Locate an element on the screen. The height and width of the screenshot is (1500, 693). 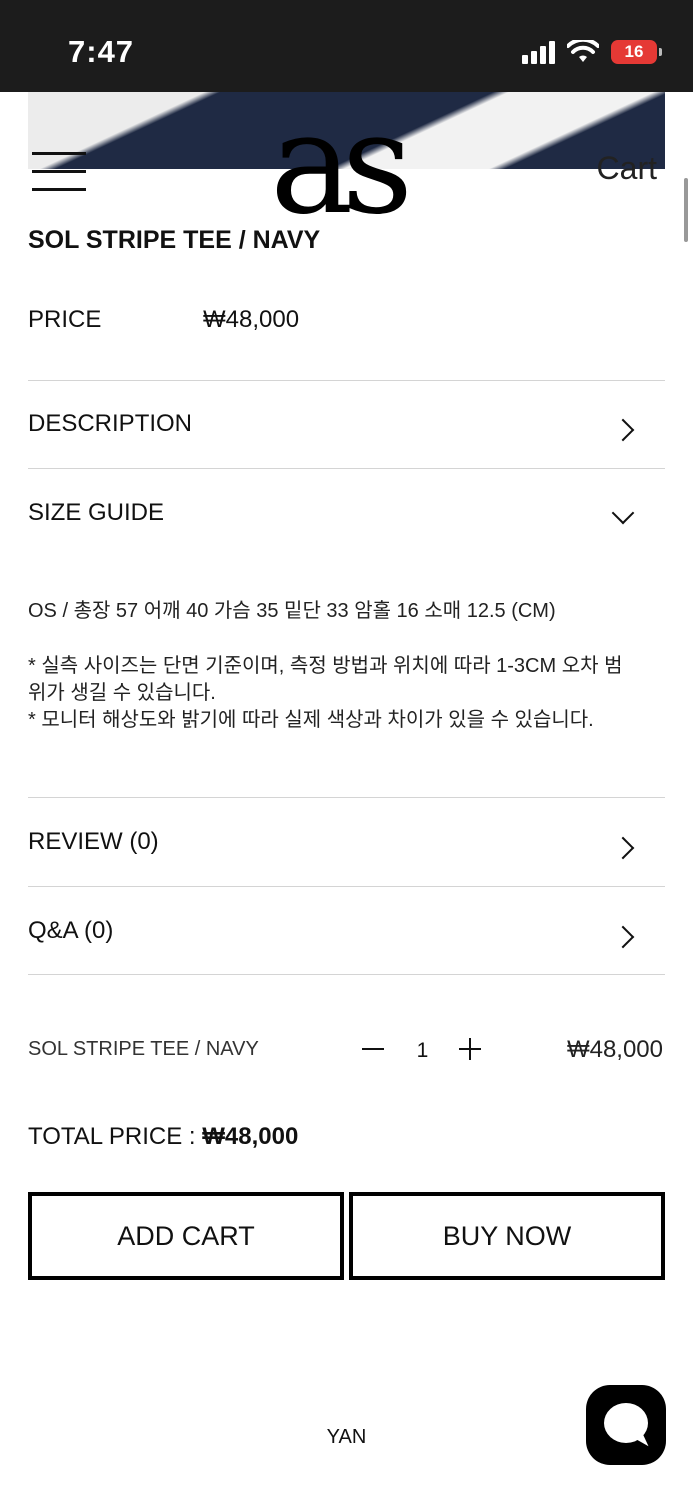
price-label: PRICE is located at coordinates (65, 319).